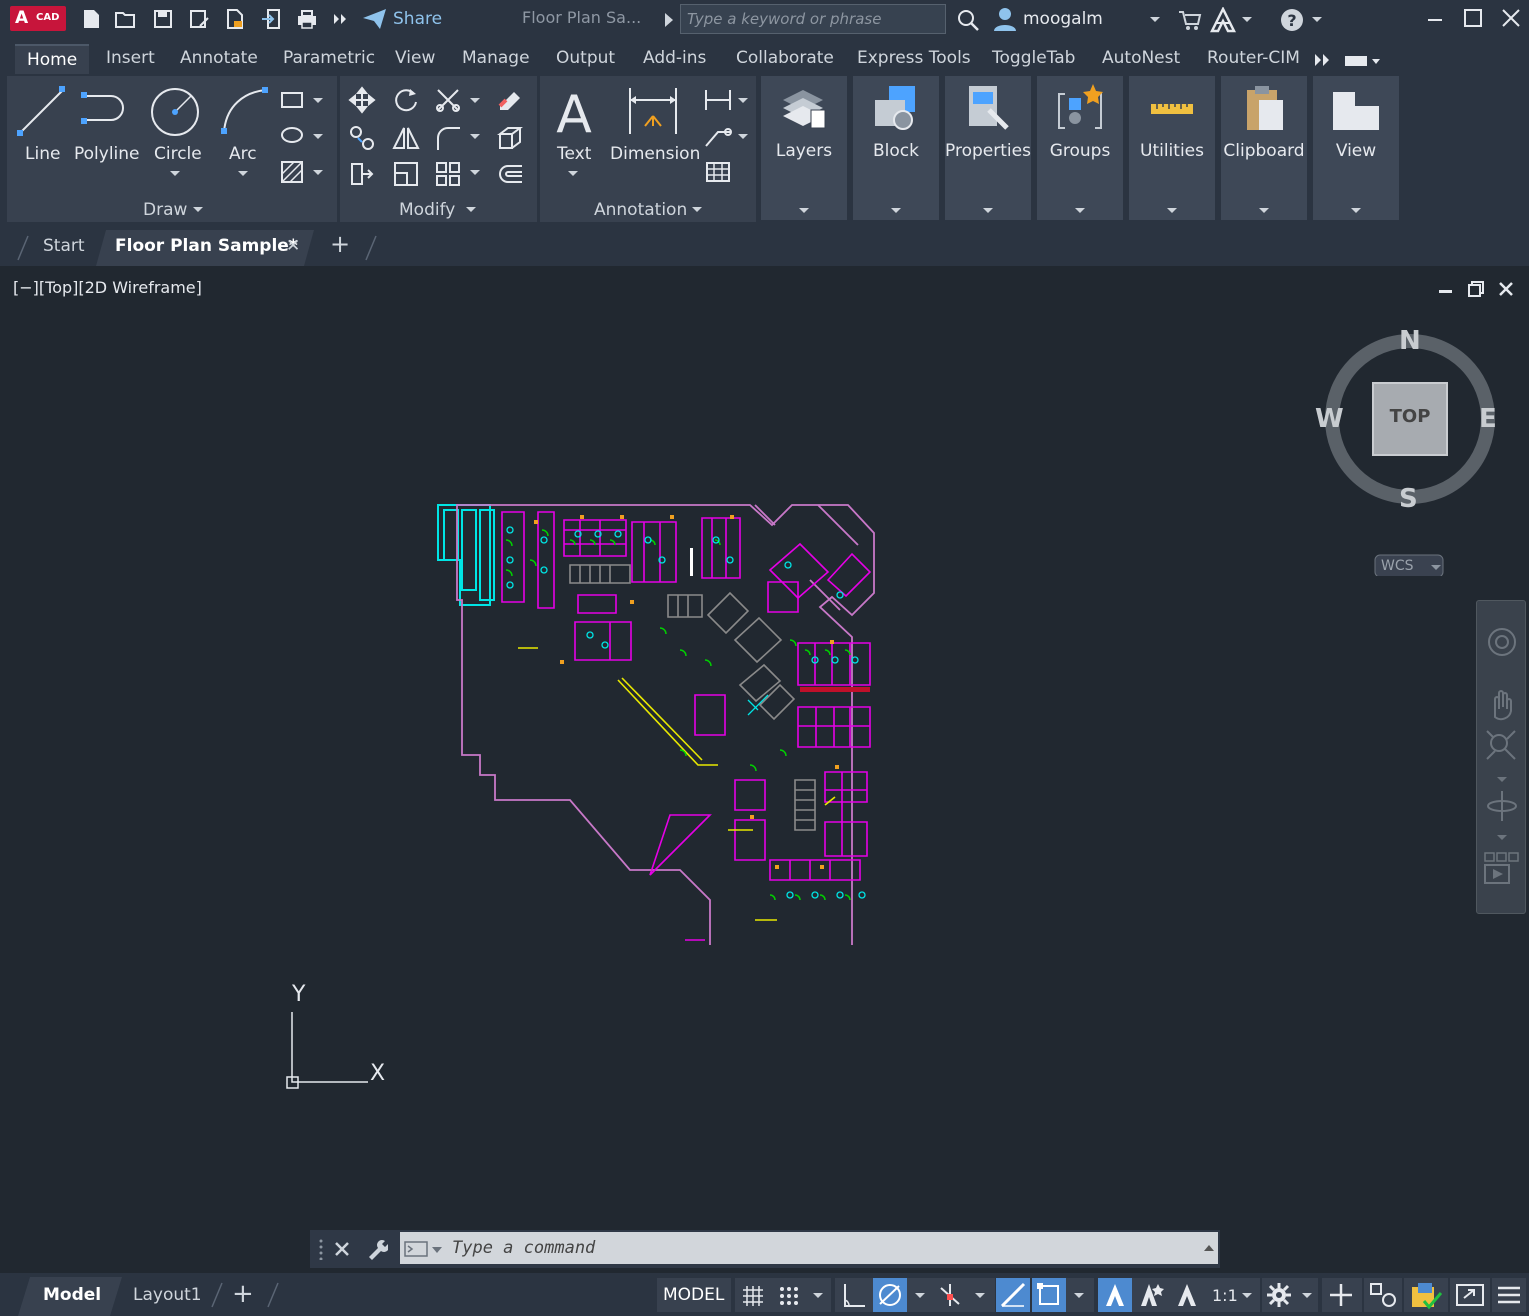 The width and height of the screenshot is (1529, 1316). I want to click on rectangle-icon, so click(292, 100).